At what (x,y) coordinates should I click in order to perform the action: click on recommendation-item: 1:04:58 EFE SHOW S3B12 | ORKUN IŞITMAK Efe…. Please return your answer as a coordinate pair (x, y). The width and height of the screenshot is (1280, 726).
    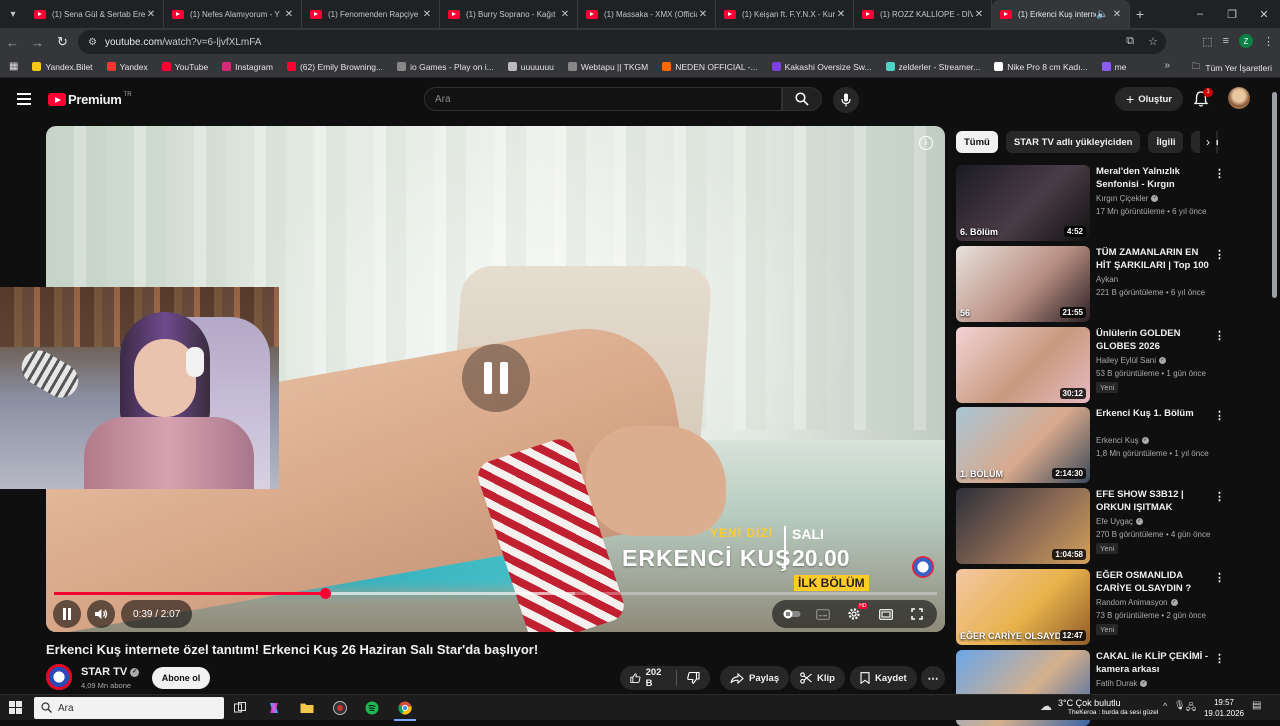
    Looking at the image, I should click on (1091, 526).